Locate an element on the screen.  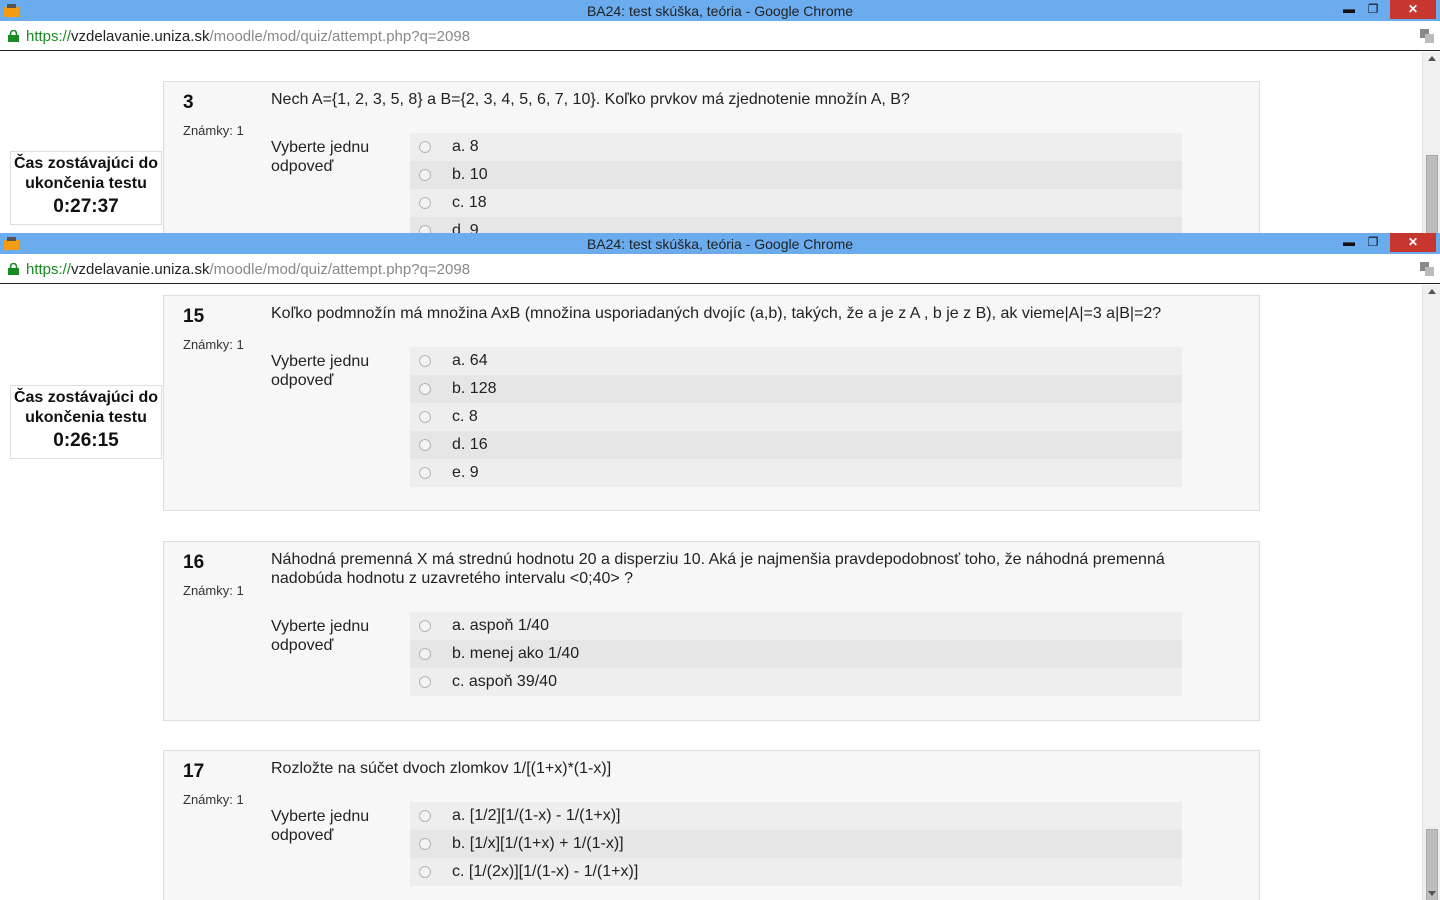
answer-option: c. 18 is located at coordinates (796, 203).